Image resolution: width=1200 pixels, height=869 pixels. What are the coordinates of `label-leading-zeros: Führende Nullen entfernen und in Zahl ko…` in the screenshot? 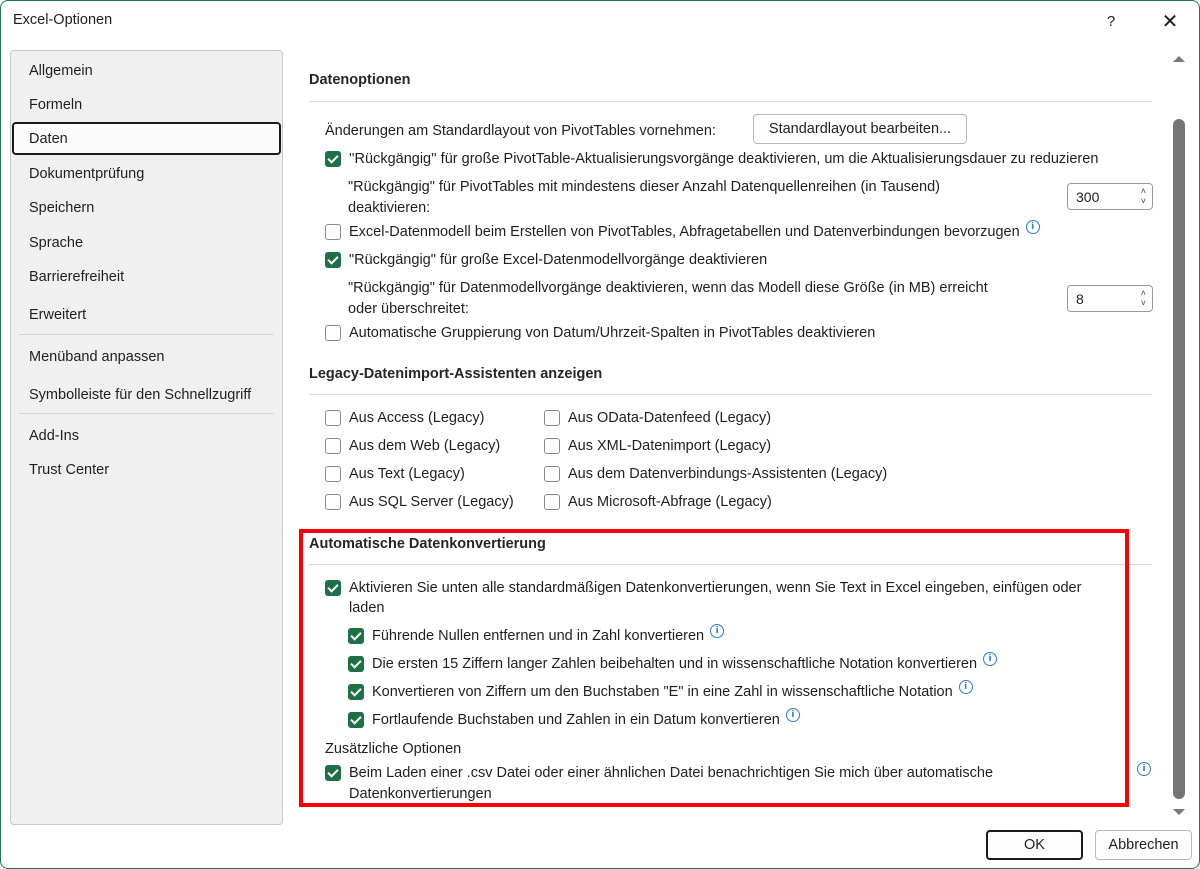 It's located at (538, 636).